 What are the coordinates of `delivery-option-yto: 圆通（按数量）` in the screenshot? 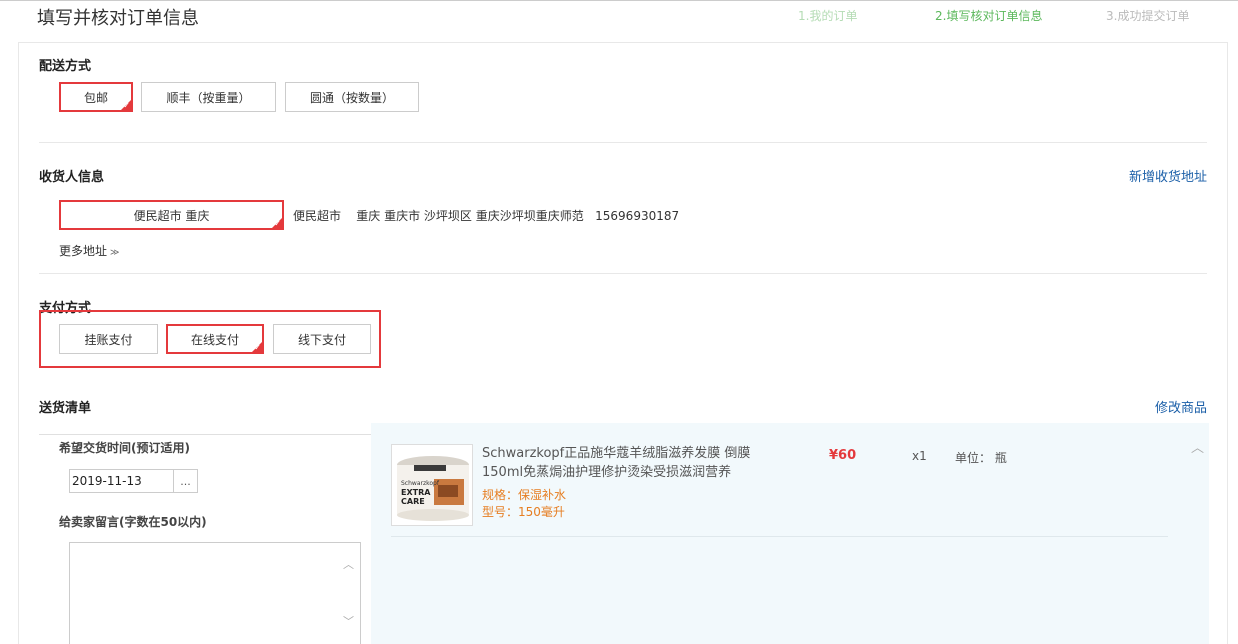 It's located at (352, 97).